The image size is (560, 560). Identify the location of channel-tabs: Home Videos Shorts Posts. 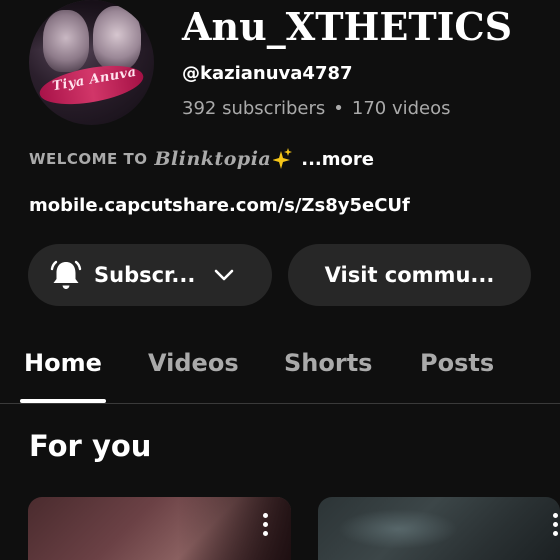
(280, 371).